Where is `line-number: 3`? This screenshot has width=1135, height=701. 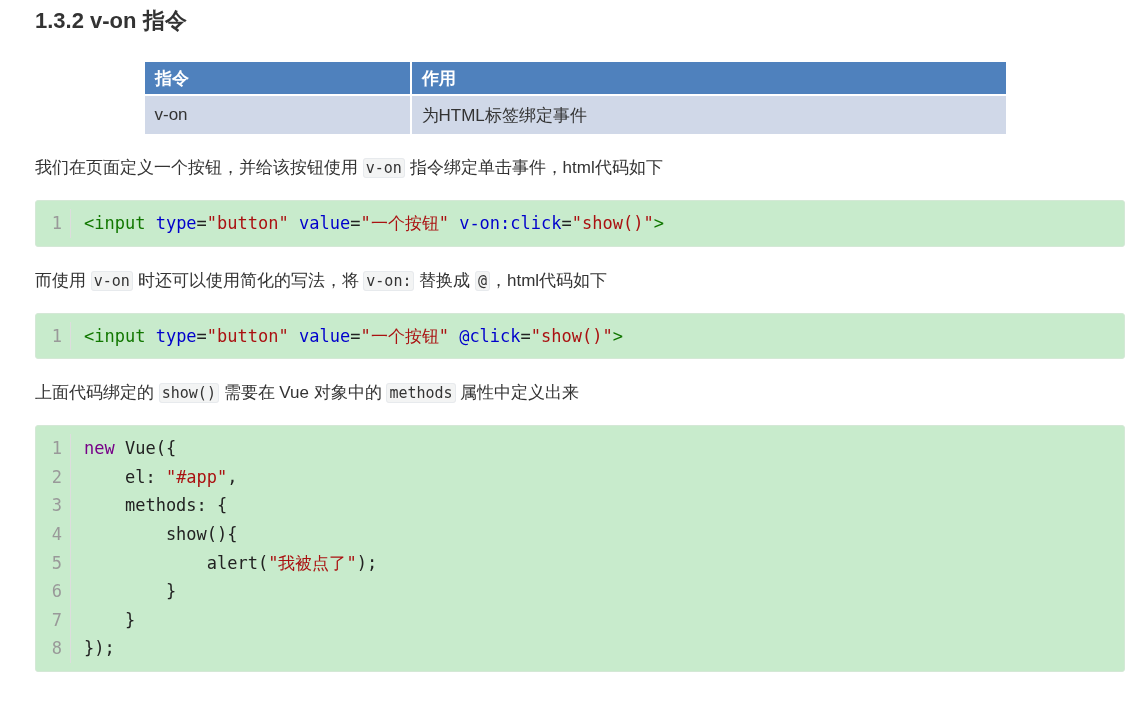
line-number: 3 is located at coordinates (56, 506).